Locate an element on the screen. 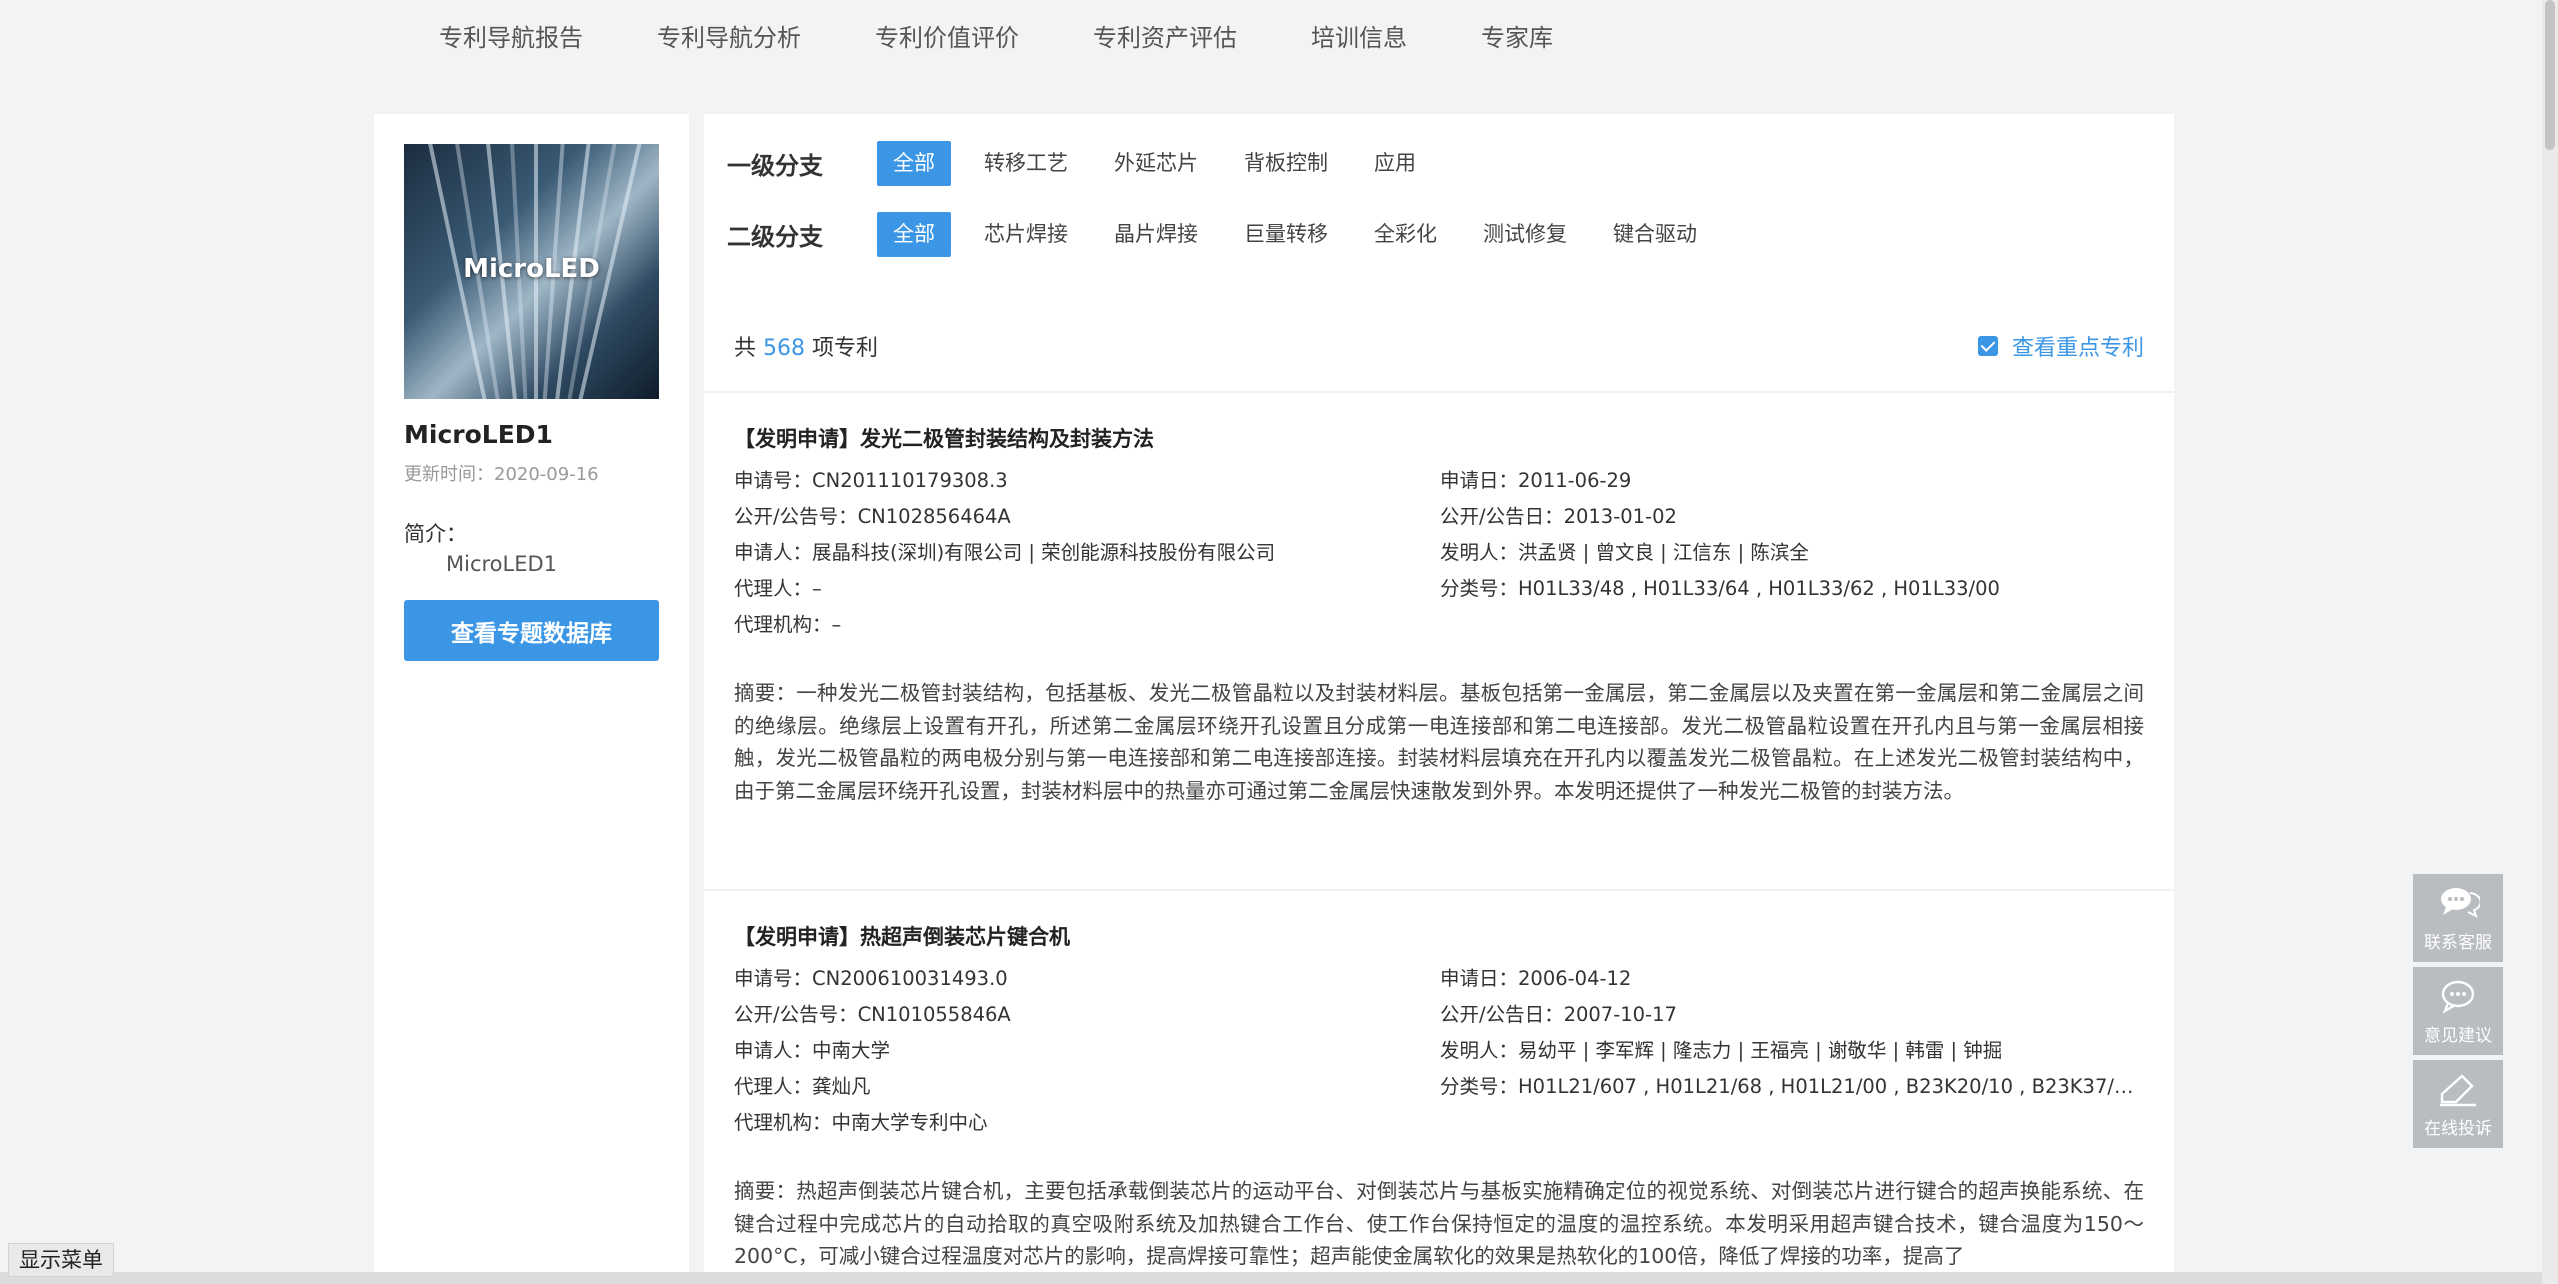 The image size is (2558, 1284). level1-filter-chip: 背板控制 is located at coordinates (1286, 163).